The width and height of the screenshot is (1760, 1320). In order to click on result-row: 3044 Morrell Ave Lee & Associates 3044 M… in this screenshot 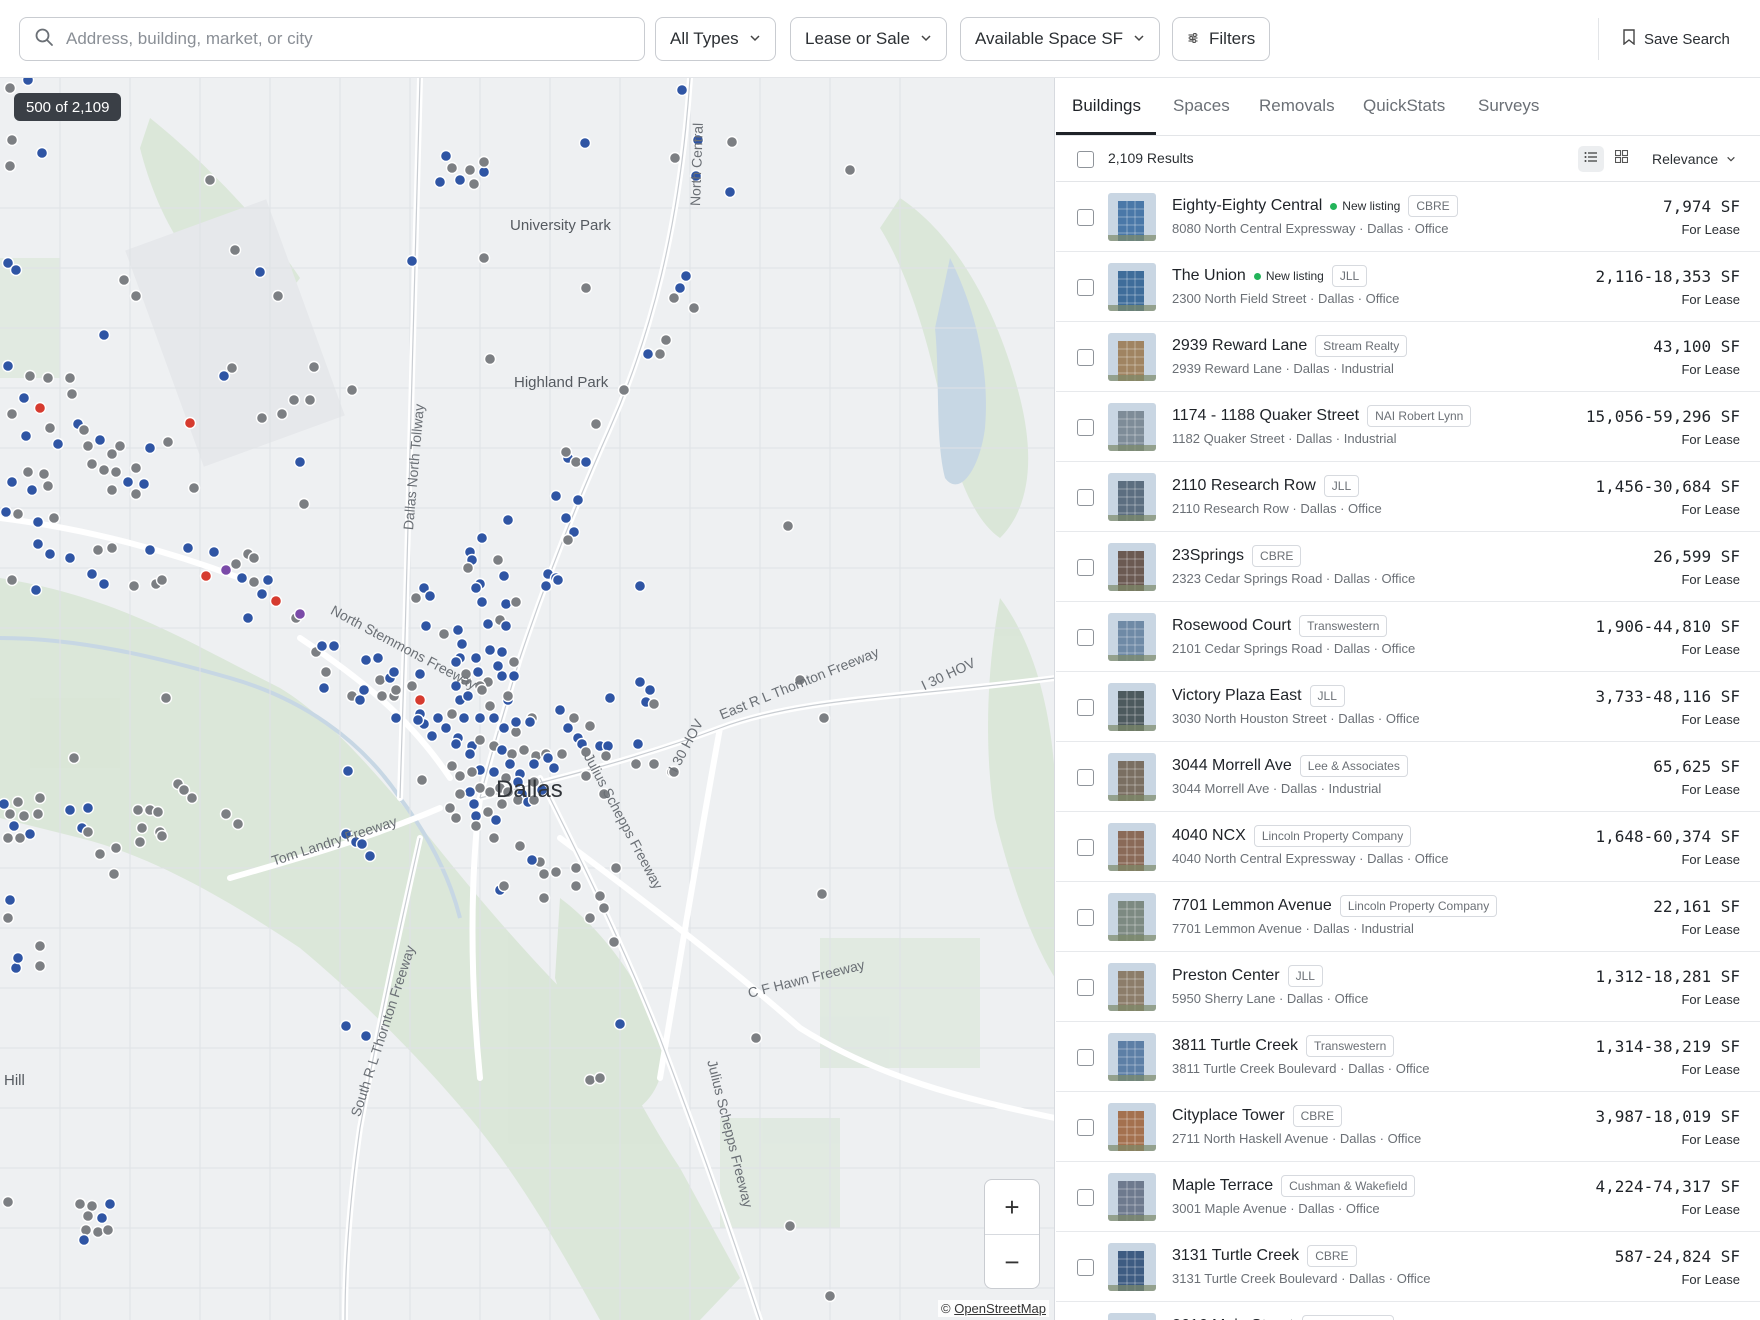, I will do `click(1408, 777)`.